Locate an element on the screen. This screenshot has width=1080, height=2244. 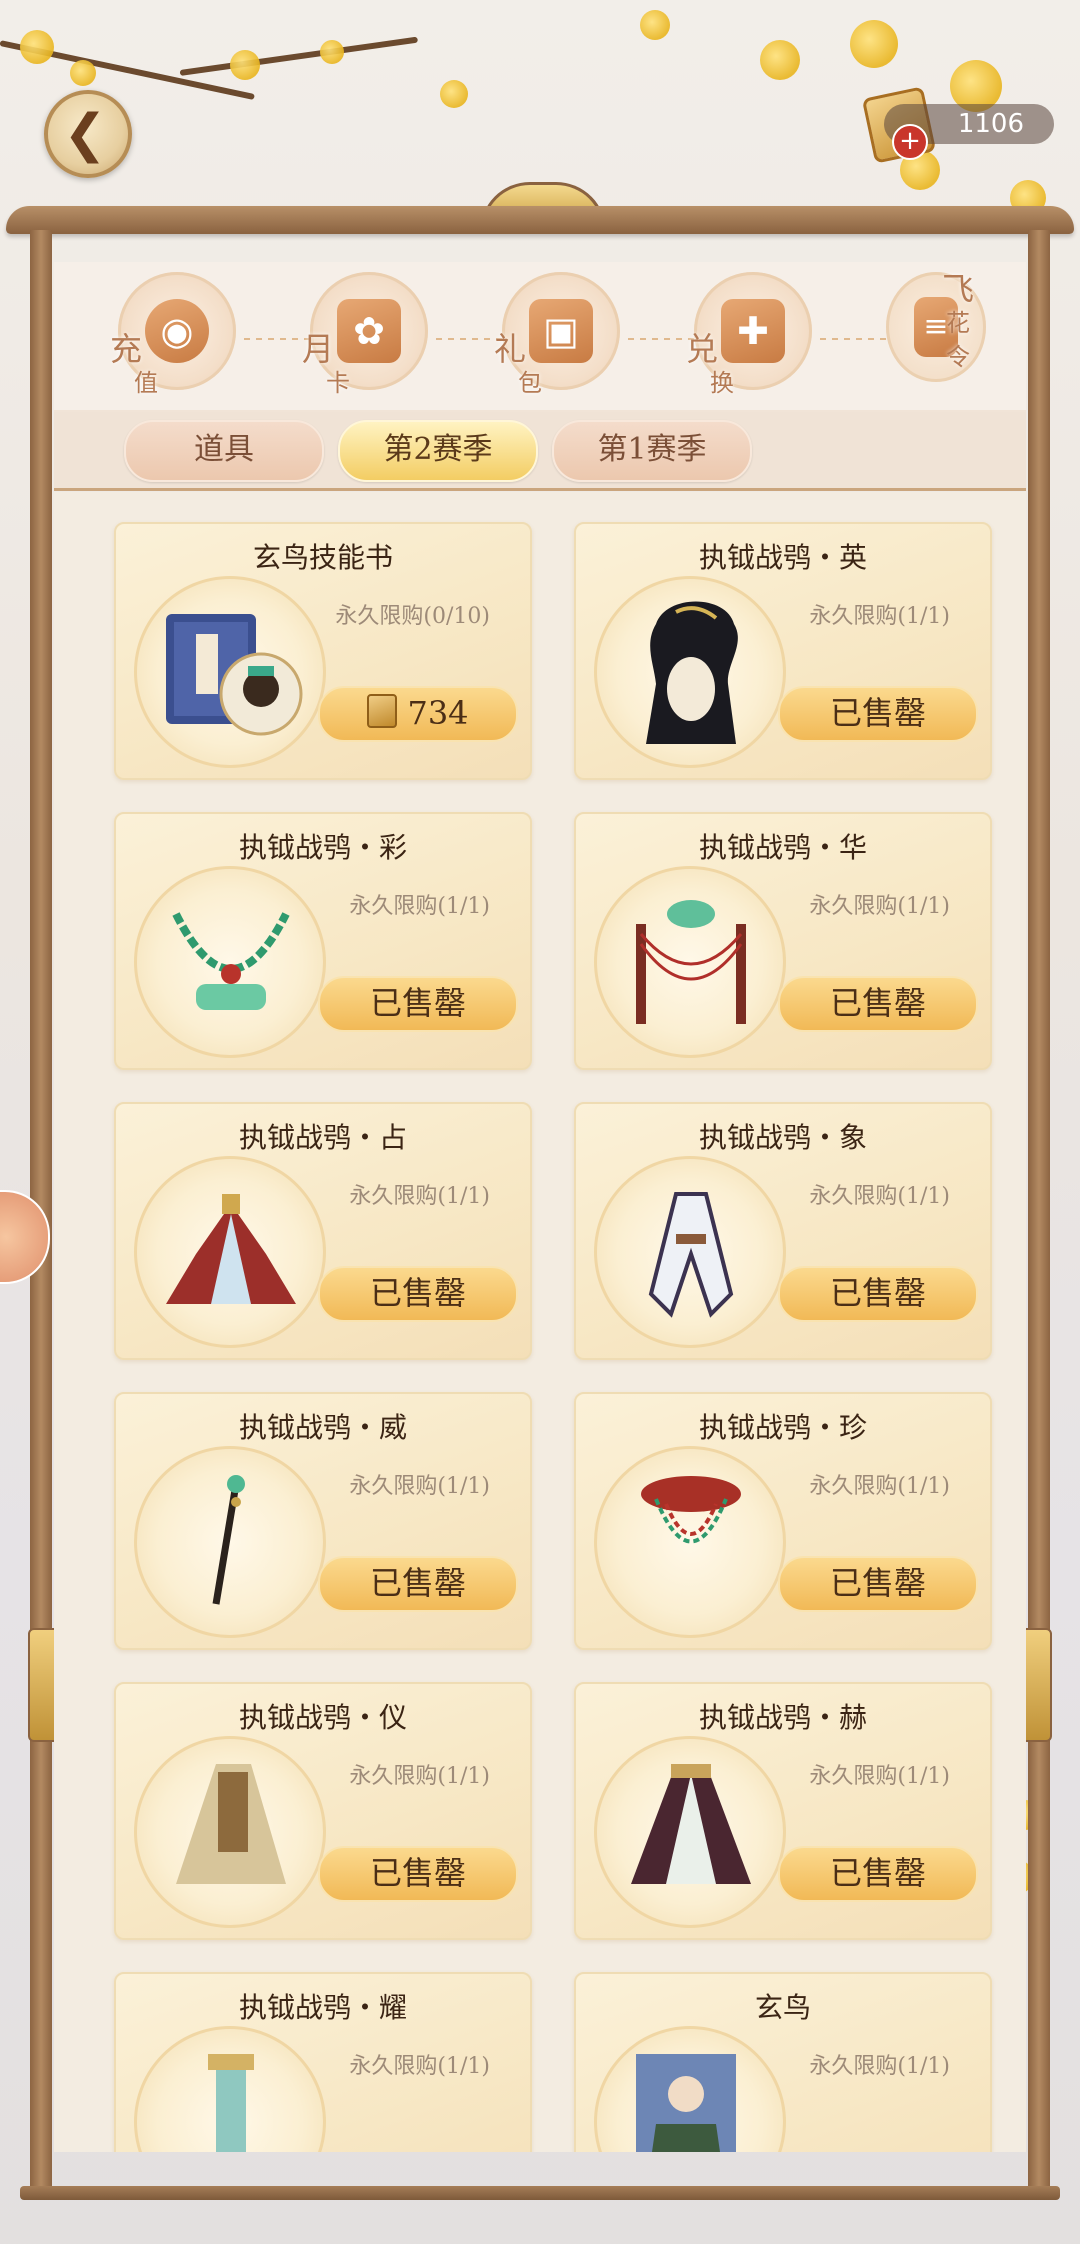
item-name: 执钺战鸮・彩 is located at coordinates (322, 847).